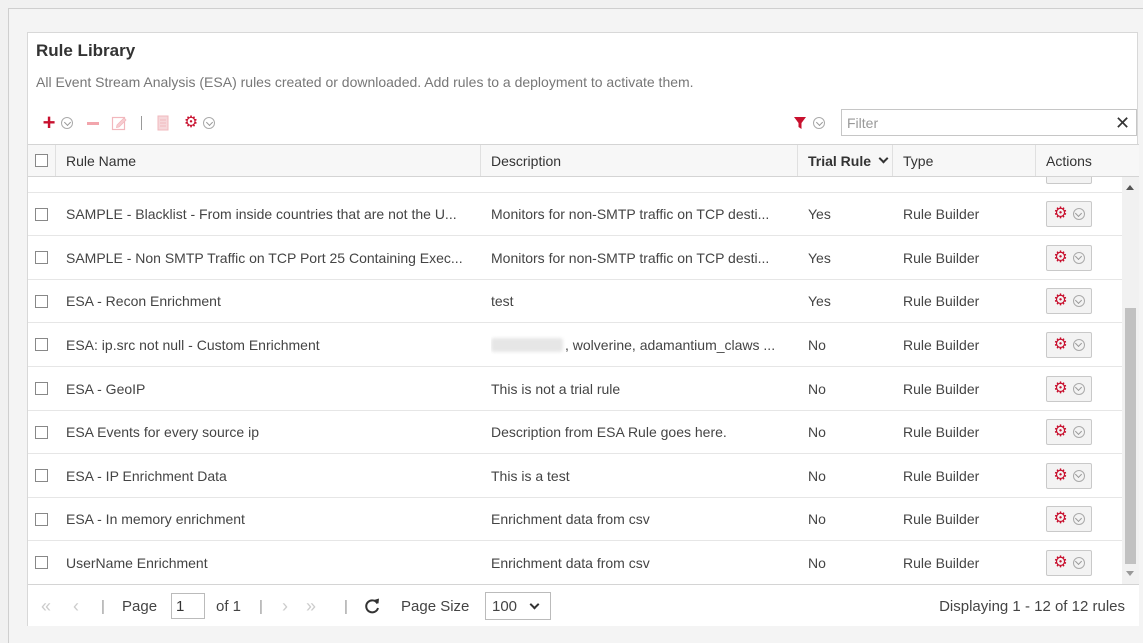 The image size is (1143, 643). I want to click on page-size-select: 100, so click(518, 606).